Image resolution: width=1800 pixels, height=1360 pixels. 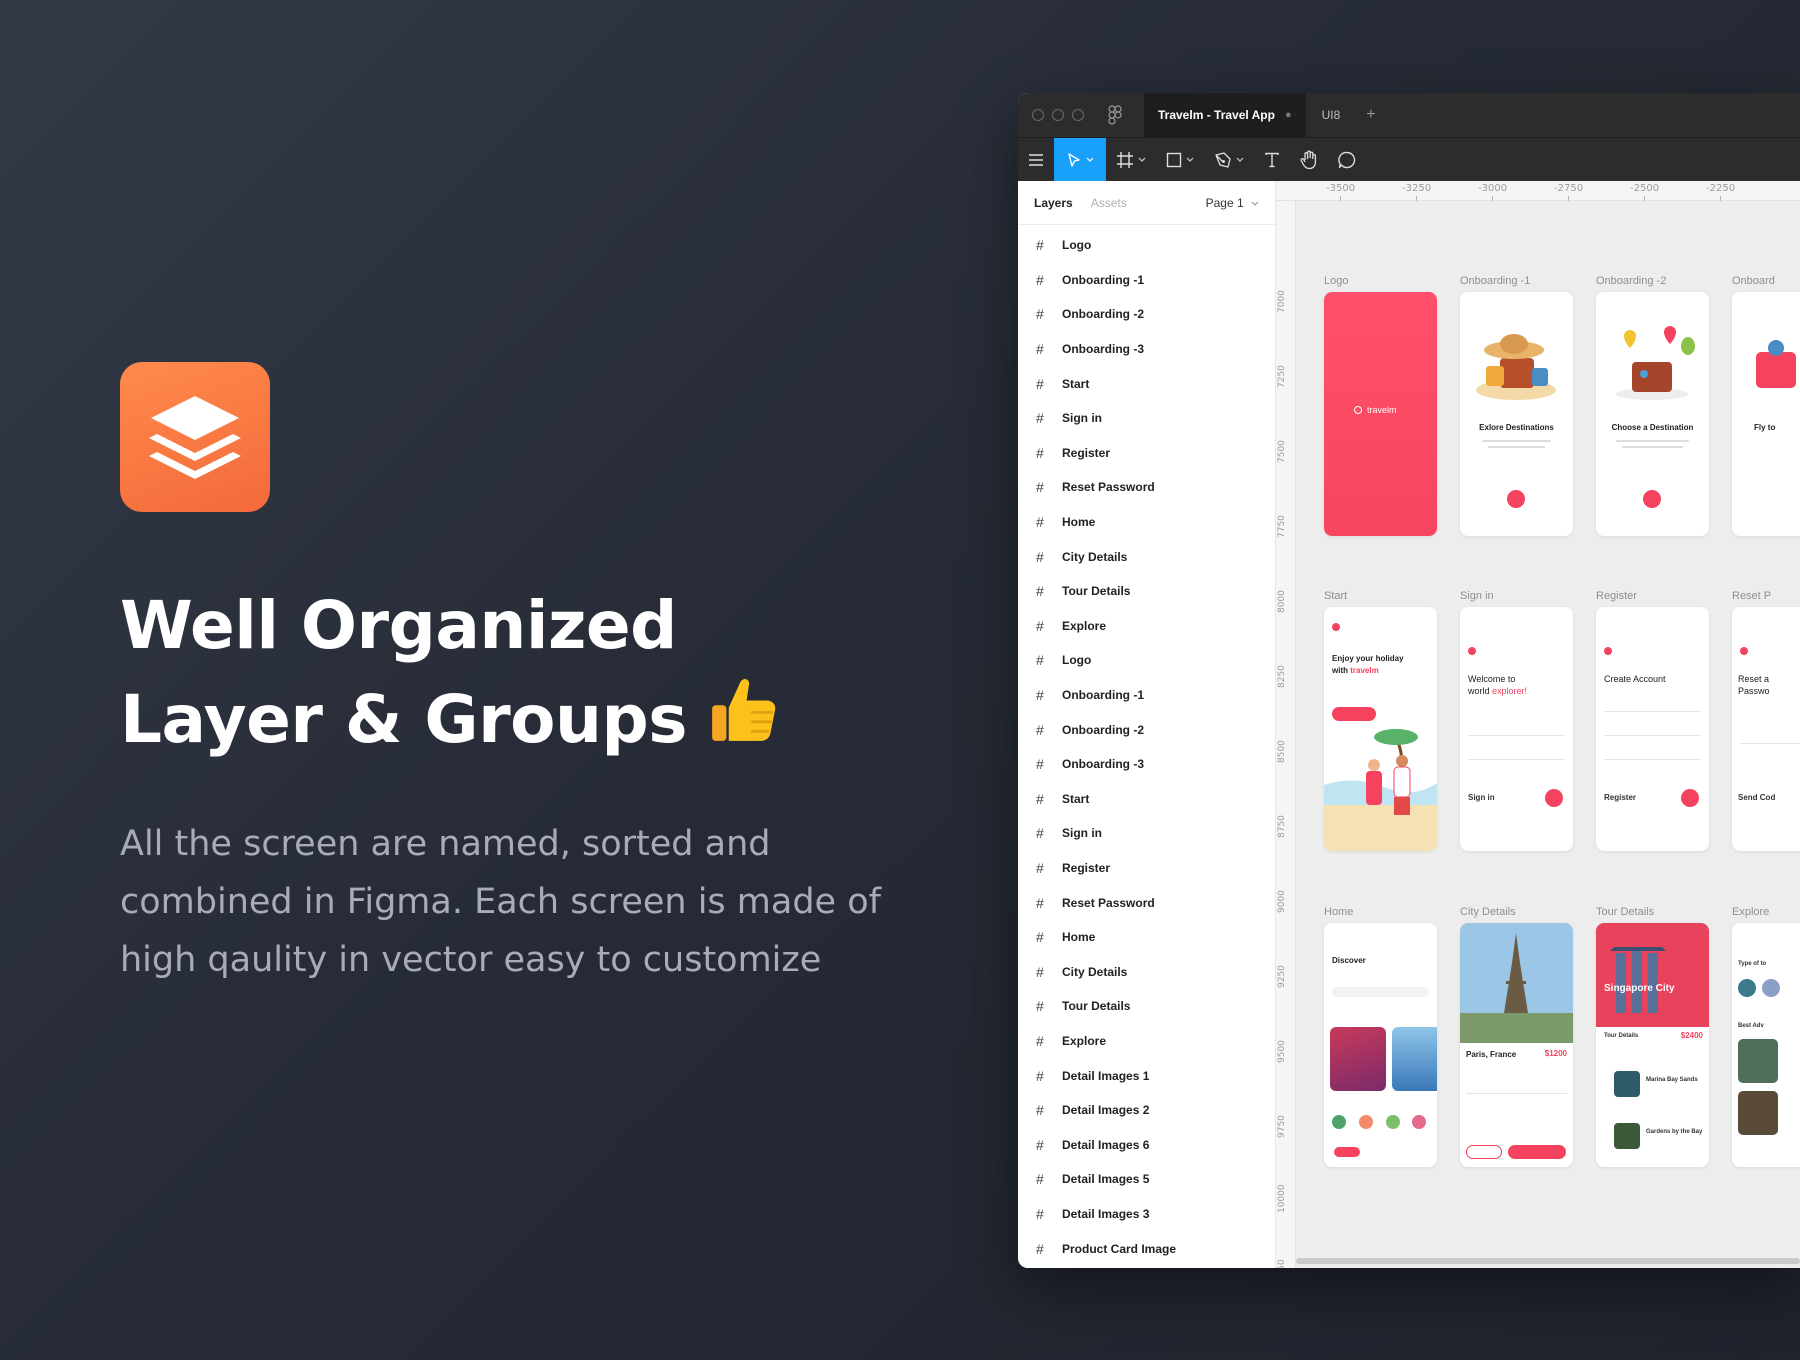 I want to click on frame-onboarding-1: Exlore Destinations, so click(x=1516, y=414).